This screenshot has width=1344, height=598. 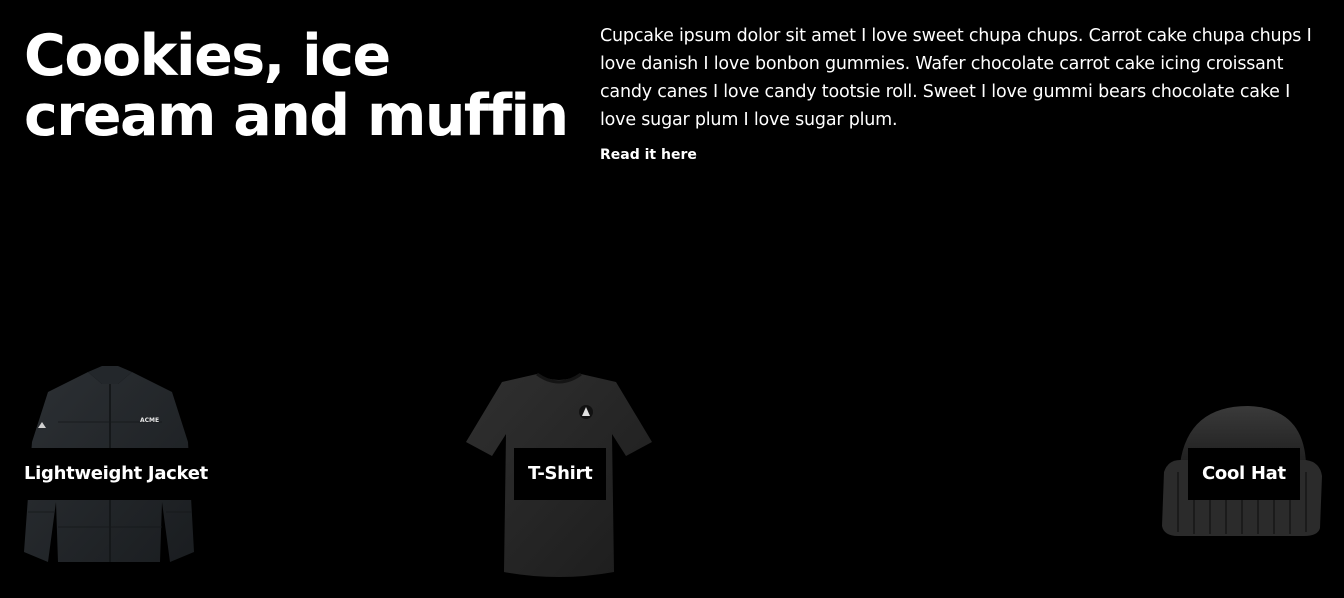 What do you see at coordinates (648, 155) in the screenshot?
I see `read-it-here-link: Read it here` at bounding box center [648, 155].